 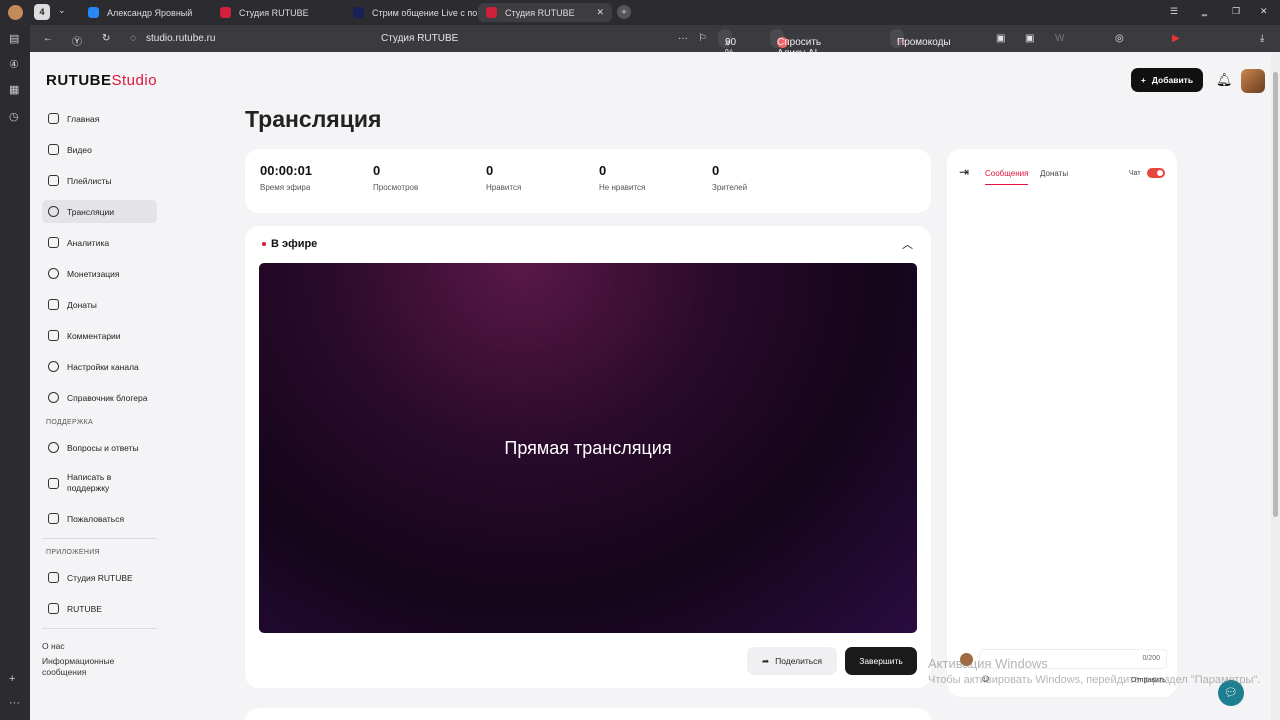 What do you see at coordinates (15, 372) in the screenshot?
I see `browser-sidepanel: ▤ ④ ▦ ◷ + ···` at bounding box center [15, 372].